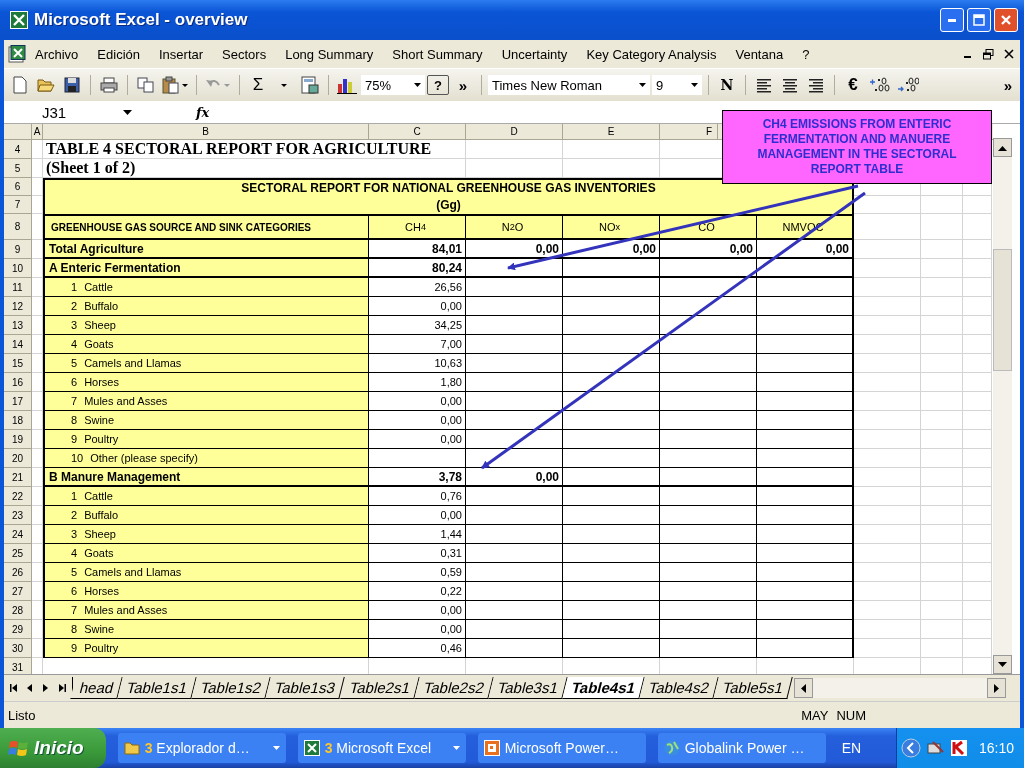 This screenshot has width=1024, height=768. What do you see at coordinates (18, 553) in the screenshot?
I see `row-header: 25` at bounding box center [18, 553].